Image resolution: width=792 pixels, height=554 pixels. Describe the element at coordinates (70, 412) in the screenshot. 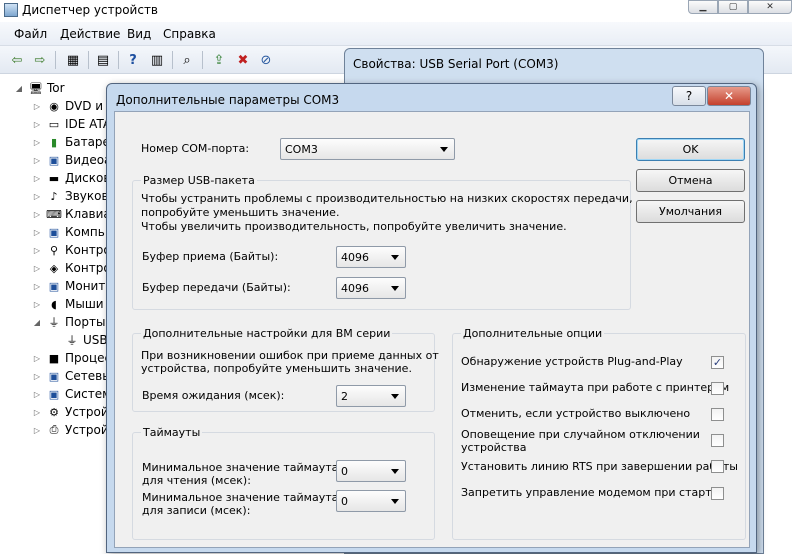

I see `tree-item: ▷ ⚙ Устрой` at that location.